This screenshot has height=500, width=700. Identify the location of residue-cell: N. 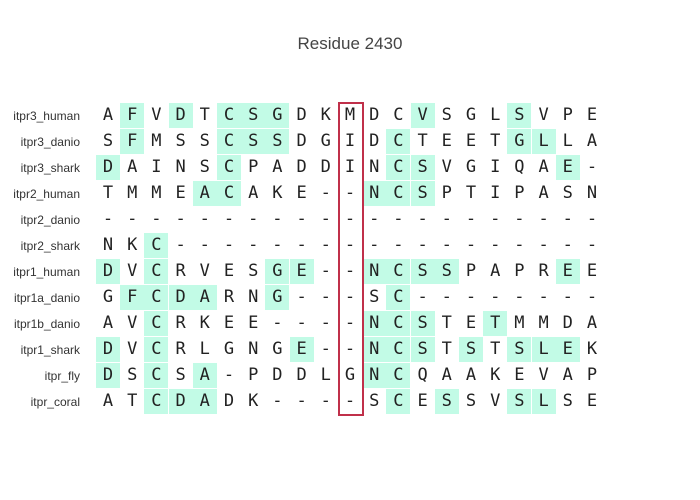
(180, 167).